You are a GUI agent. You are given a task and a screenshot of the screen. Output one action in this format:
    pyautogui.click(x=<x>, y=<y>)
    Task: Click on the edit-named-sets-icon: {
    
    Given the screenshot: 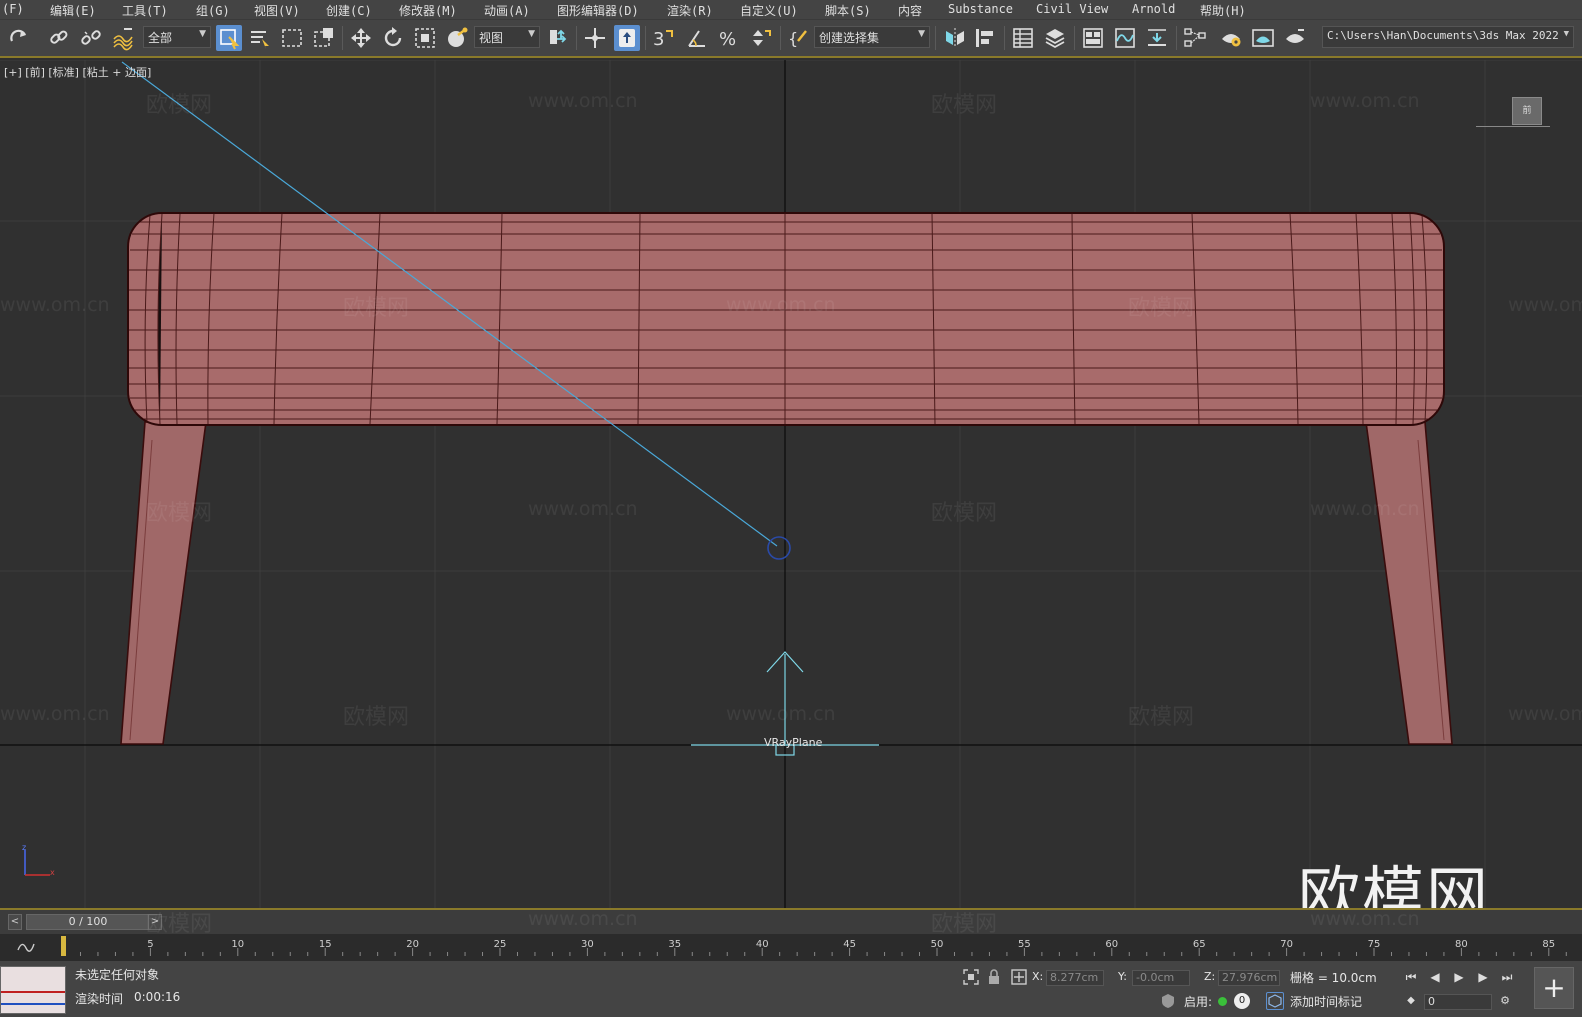 What is the action you would take?
    pyautogui.click(x=799, y=38)
    